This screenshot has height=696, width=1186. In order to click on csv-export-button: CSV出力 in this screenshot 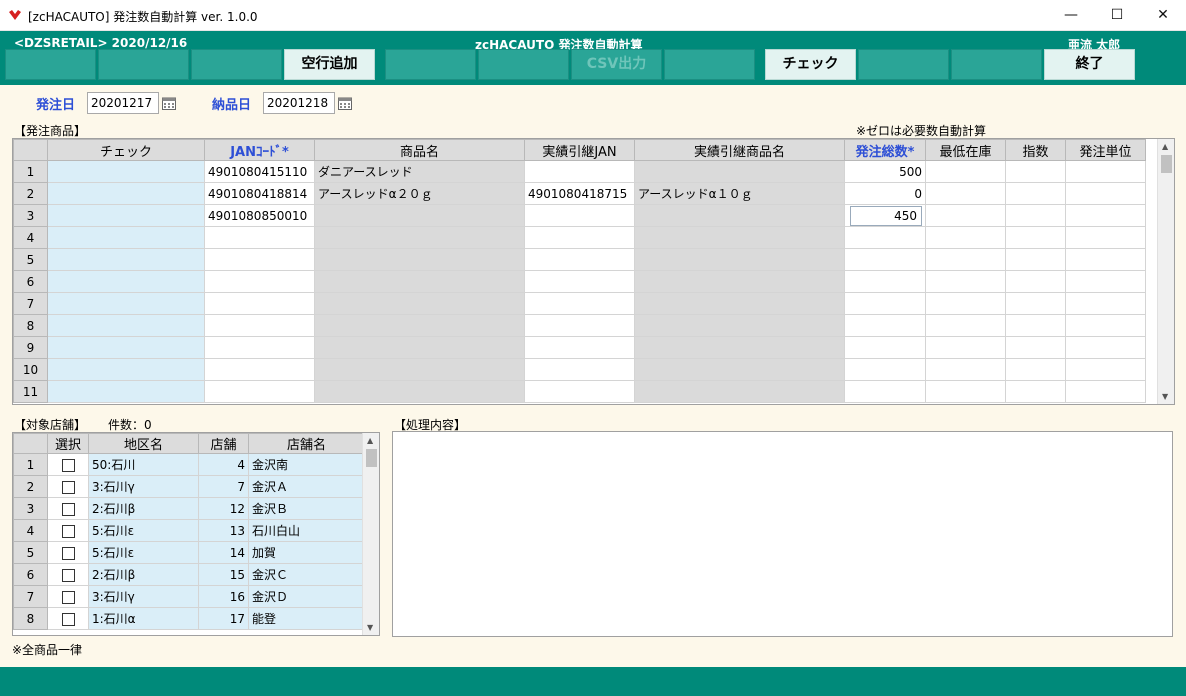, I will do `click(616, 64)`.